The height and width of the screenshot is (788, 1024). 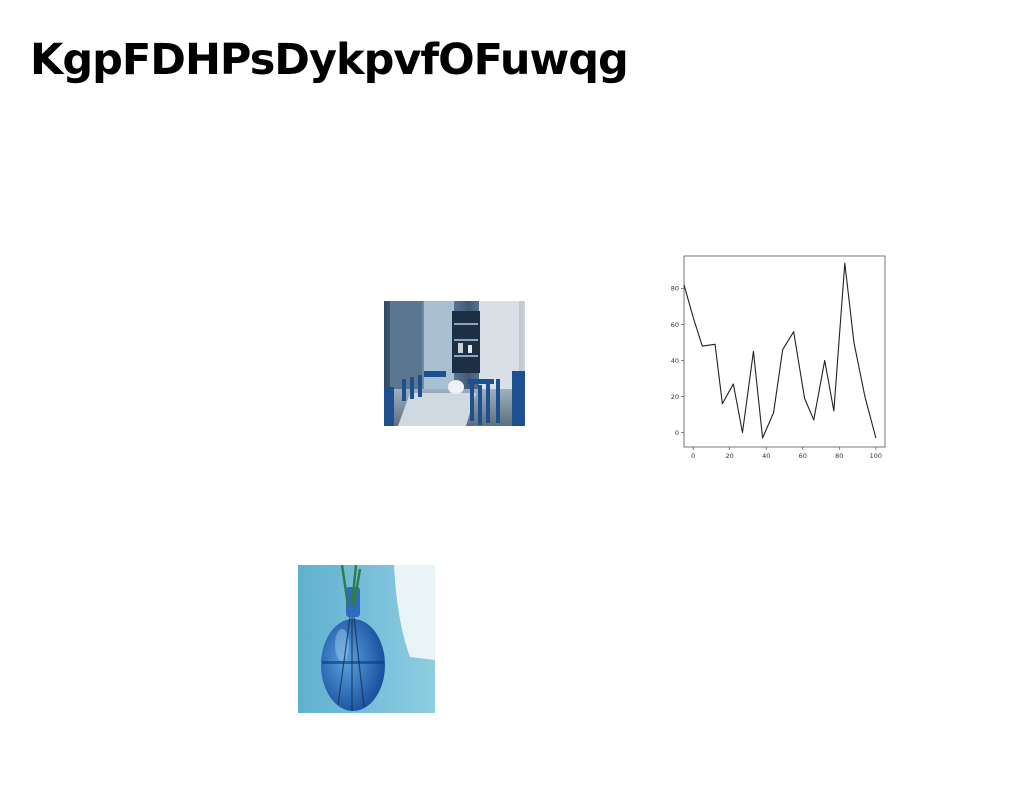 I want to click on x-tick-label: 40, so click(x=766, y=456).